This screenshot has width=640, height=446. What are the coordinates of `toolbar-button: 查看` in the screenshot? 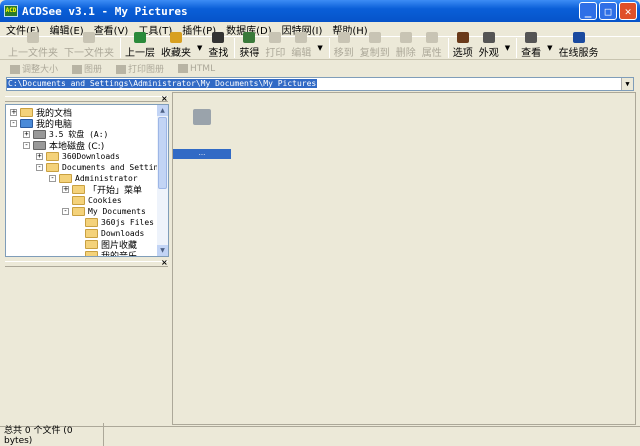 It's located at (531, 45).